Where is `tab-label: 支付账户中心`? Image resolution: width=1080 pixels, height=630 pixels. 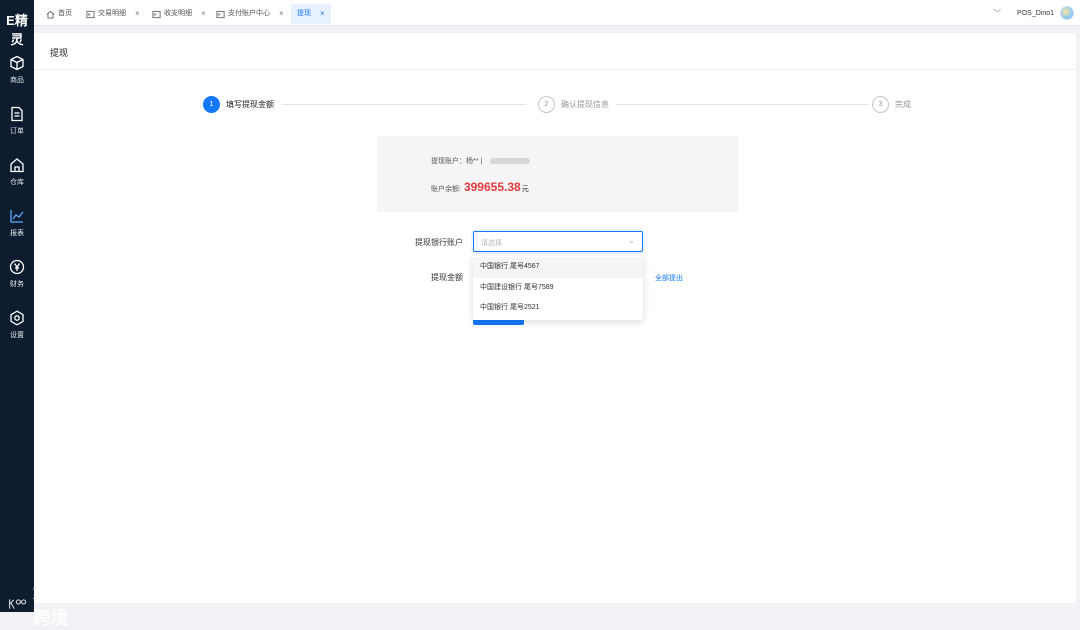
tab-label: 支付账户中心 is located at coordinates (249, 13).